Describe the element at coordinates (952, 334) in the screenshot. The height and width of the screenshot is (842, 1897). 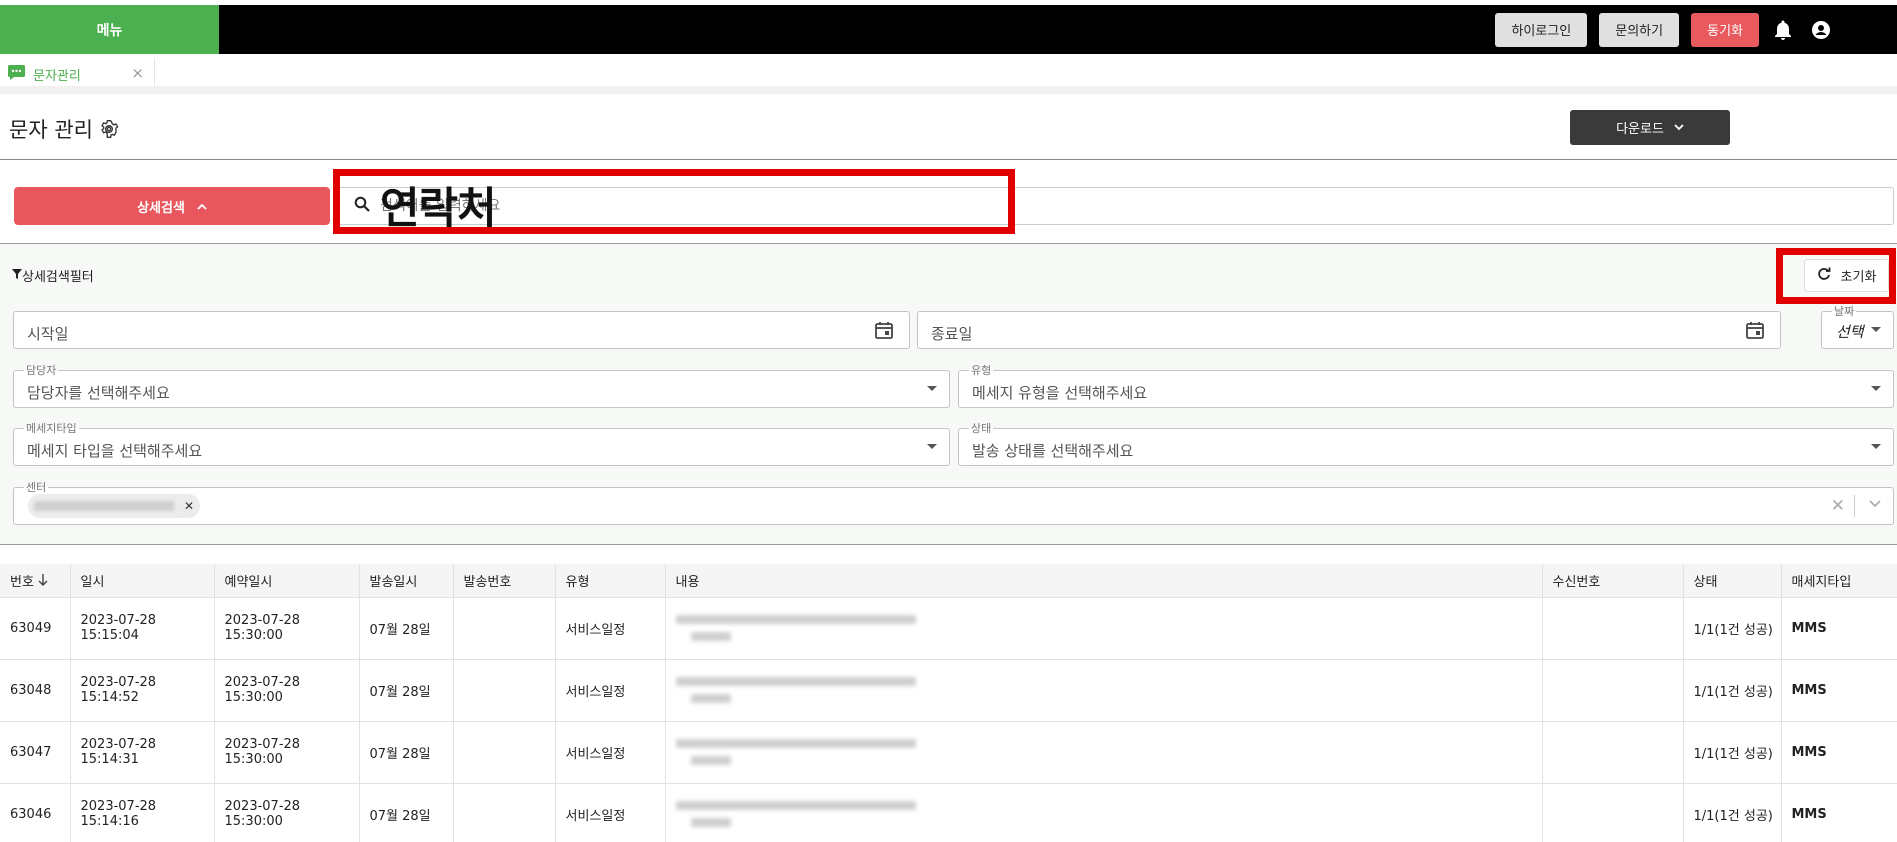
I see `end-date-placeholder: 종료일` at that location.